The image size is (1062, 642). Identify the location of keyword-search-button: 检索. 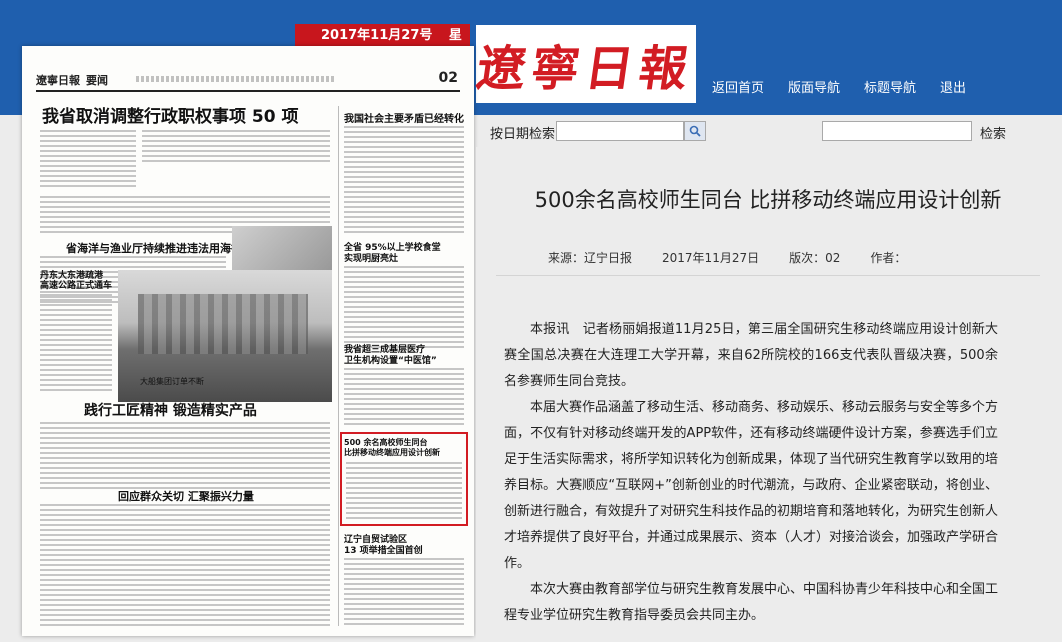
(993, 132).